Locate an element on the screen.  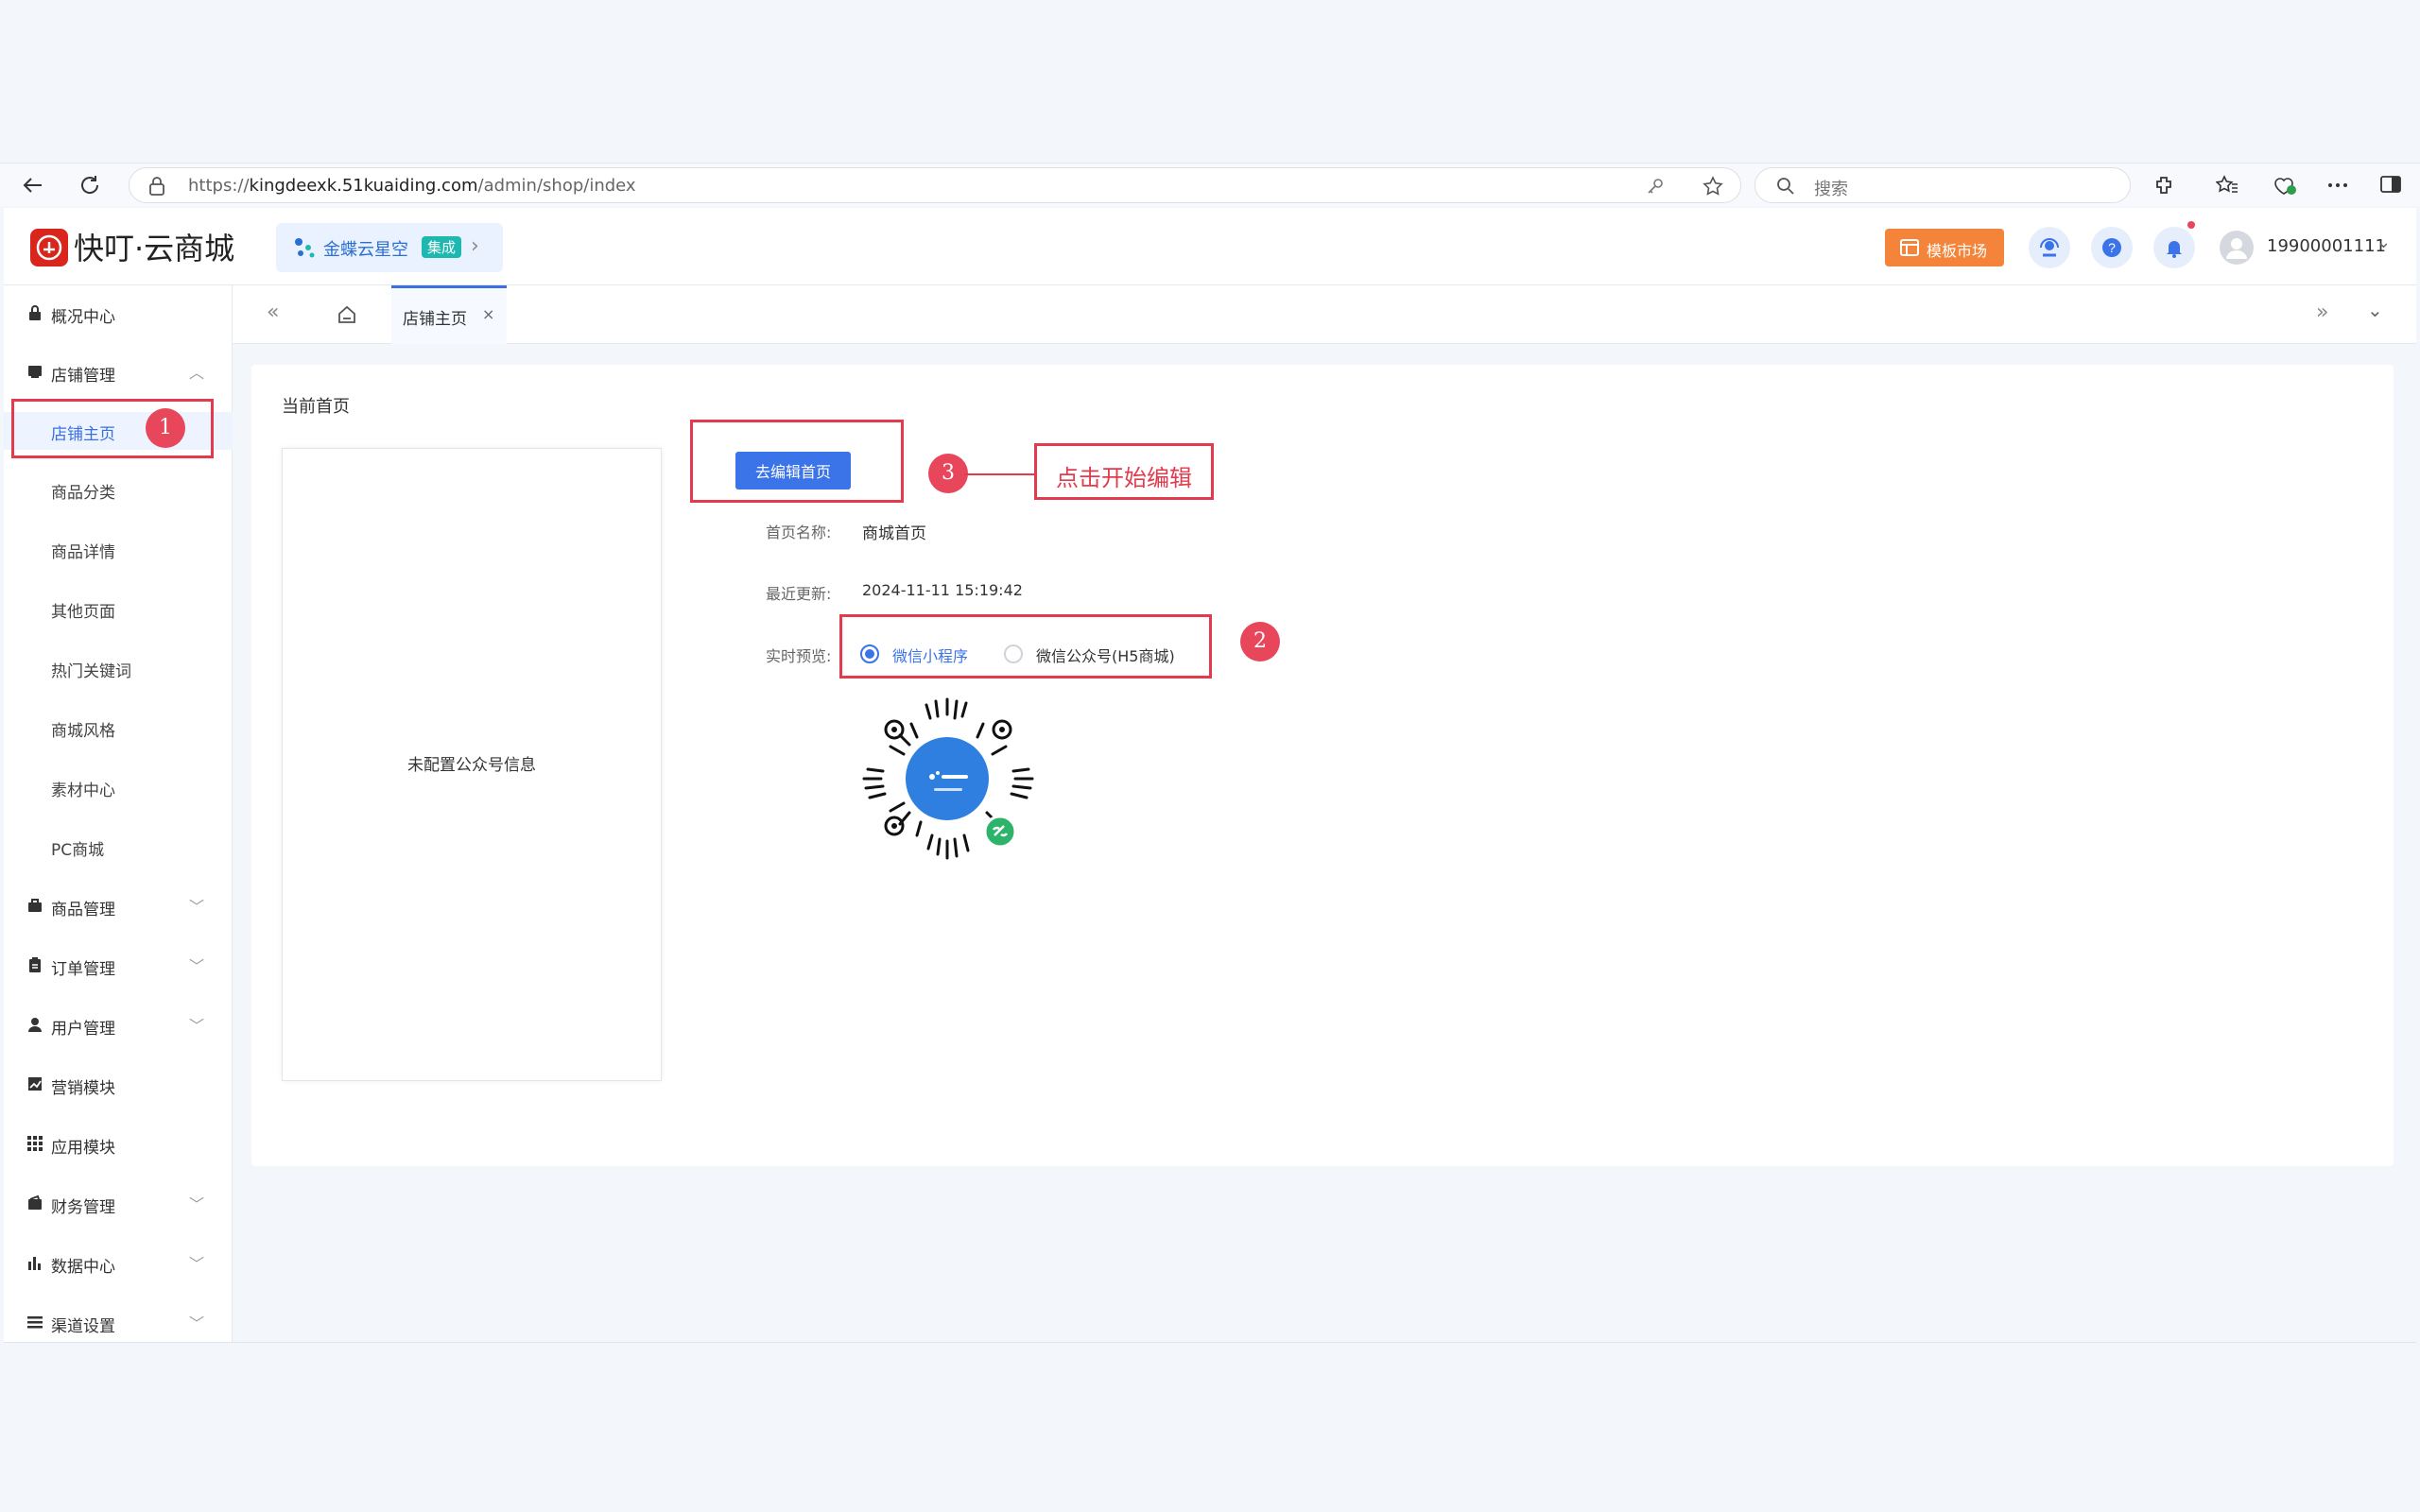
sidebar-item-marketing: 营销模块 is located at coordinates (119, 1085).